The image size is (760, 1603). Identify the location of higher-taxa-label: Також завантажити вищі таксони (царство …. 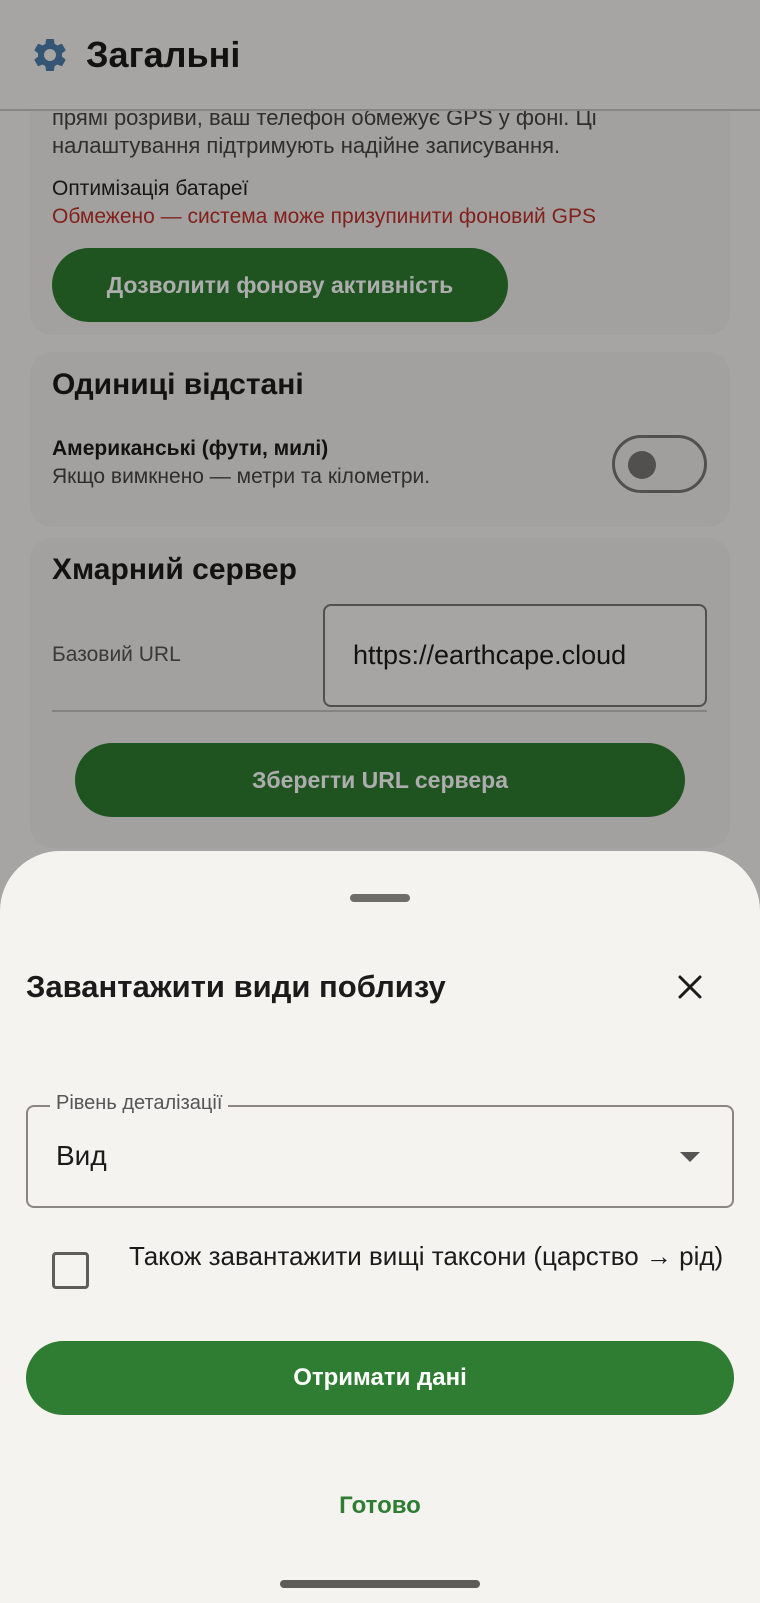
(429, 1256).